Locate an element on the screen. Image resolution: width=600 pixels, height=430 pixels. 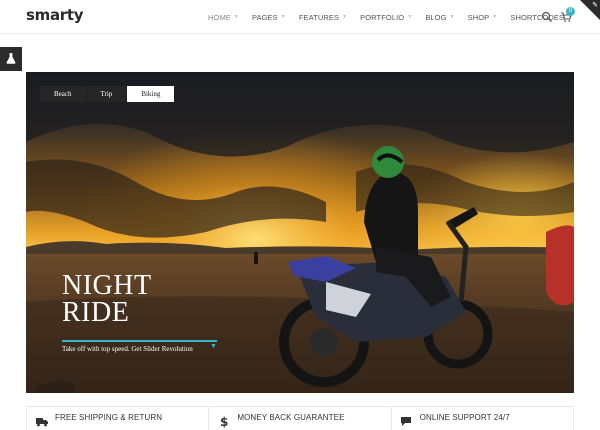
feature-online-support: ONLINE SUPPORT 24/7 is located at coordinates (482, 418).